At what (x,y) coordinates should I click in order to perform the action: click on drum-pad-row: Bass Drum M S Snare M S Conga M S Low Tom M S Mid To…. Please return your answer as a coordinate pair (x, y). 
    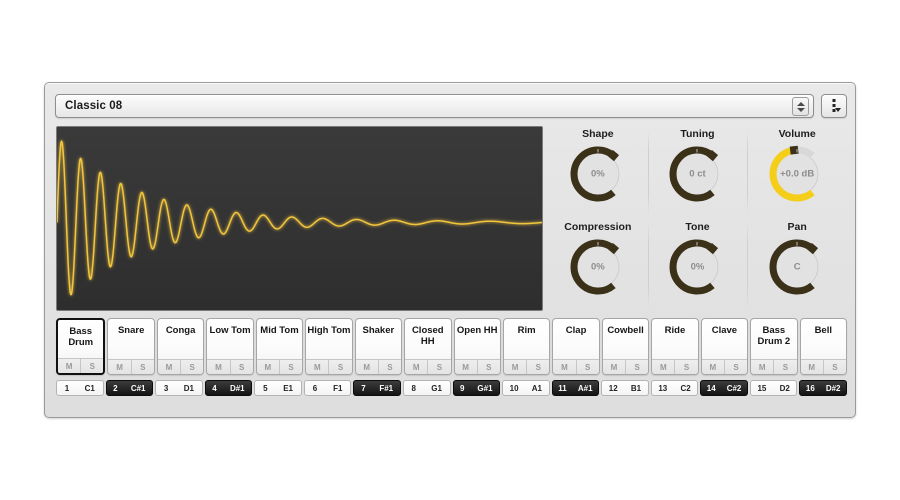
    Looking at the image, I should click on (451, 346).